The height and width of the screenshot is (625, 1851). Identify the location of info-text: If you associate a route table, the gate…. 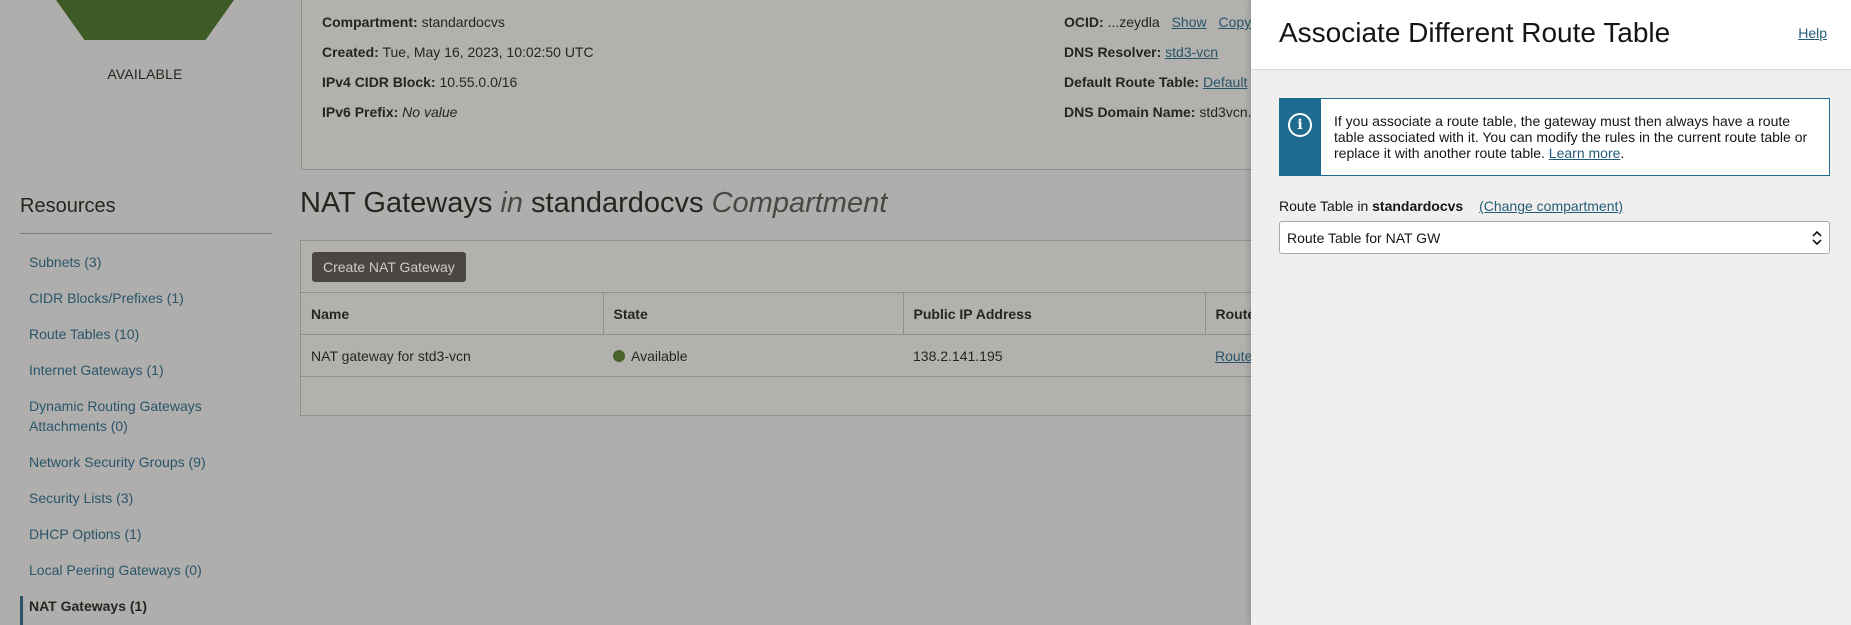
(1571, 137).